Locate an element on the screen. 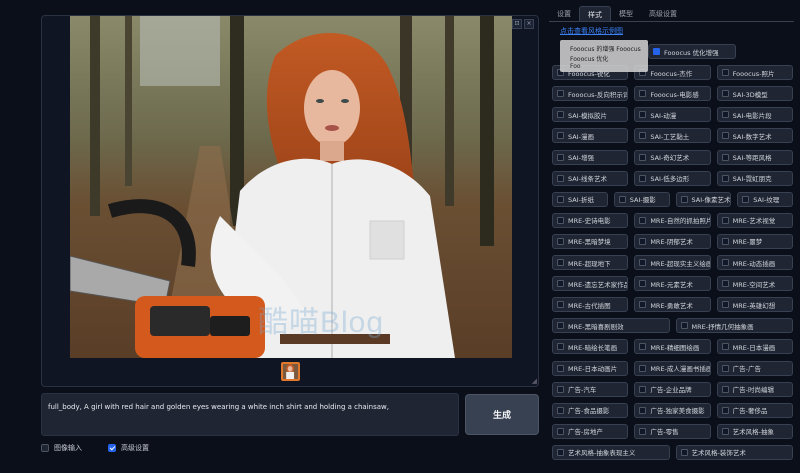  style-option: SAI-像素艺术 is located at coordinates (703, 199).